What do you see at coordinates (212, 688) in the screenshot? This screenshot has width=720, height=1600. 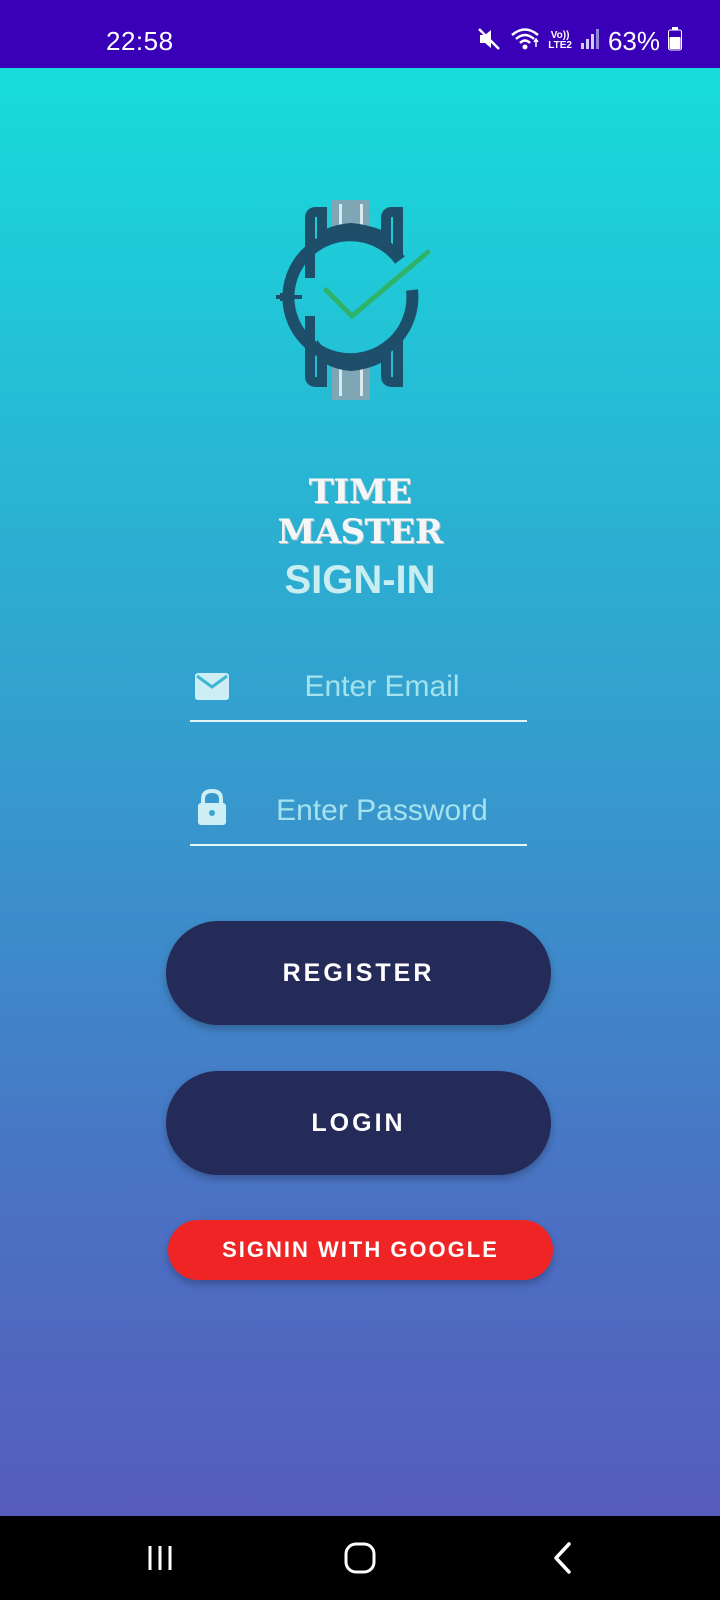 I see `email-icon` at bounding box center [212, 688].